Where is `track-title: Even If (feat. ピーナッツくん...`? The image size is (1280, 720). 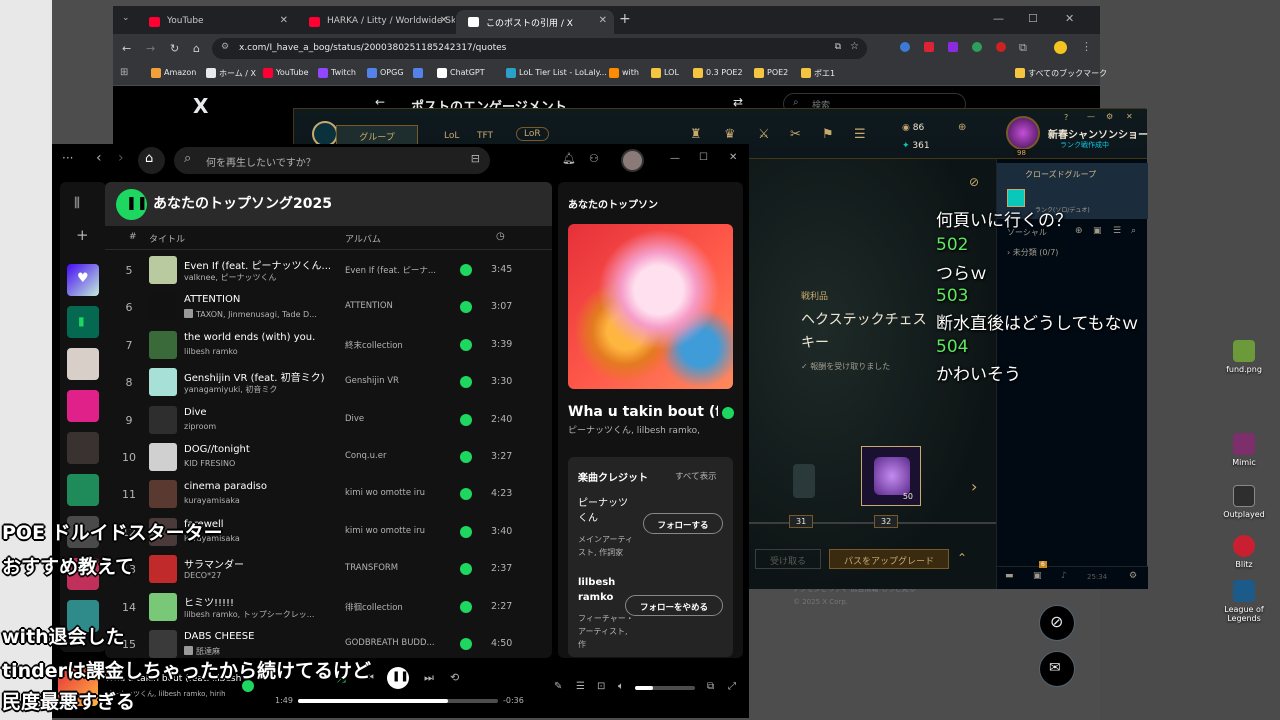 track-title: Even If (feat. ピーナッツくん... is located at coordinates (258, 264).